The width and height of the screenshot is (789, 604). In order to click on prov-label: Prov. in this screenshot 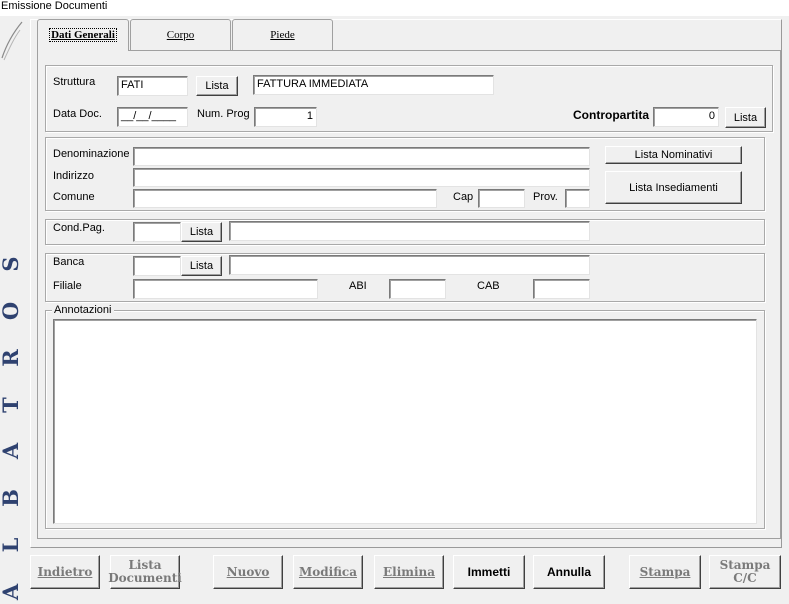, I will do `click(545, 197)`.